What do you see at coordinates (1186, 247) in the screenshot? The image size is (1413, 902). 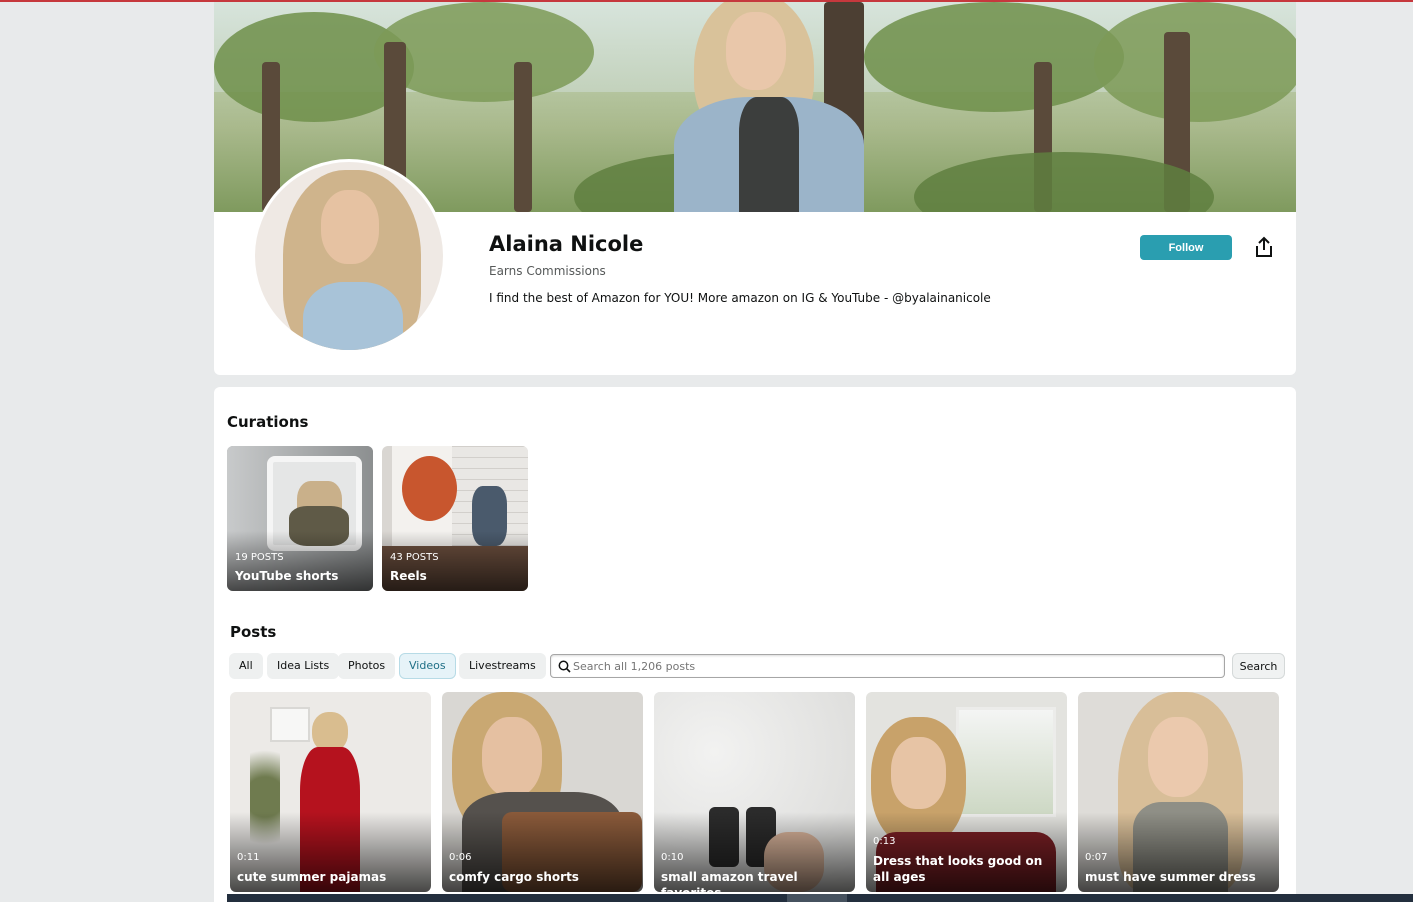 I see `follow-button: Follow` at bounding box center [1186, 247].